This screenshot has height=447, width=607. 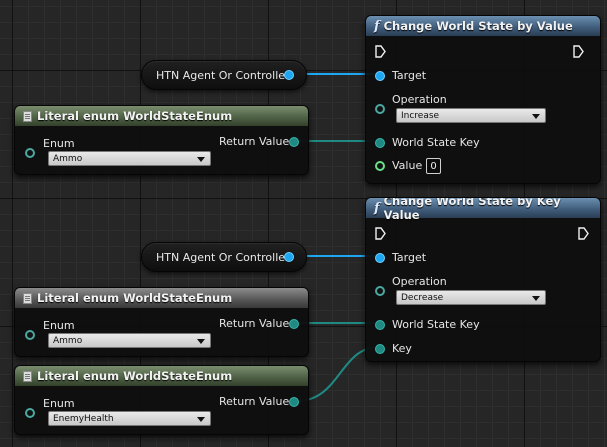 I want to click on operation-dropdown: Increase, so click(x=471, y=115).